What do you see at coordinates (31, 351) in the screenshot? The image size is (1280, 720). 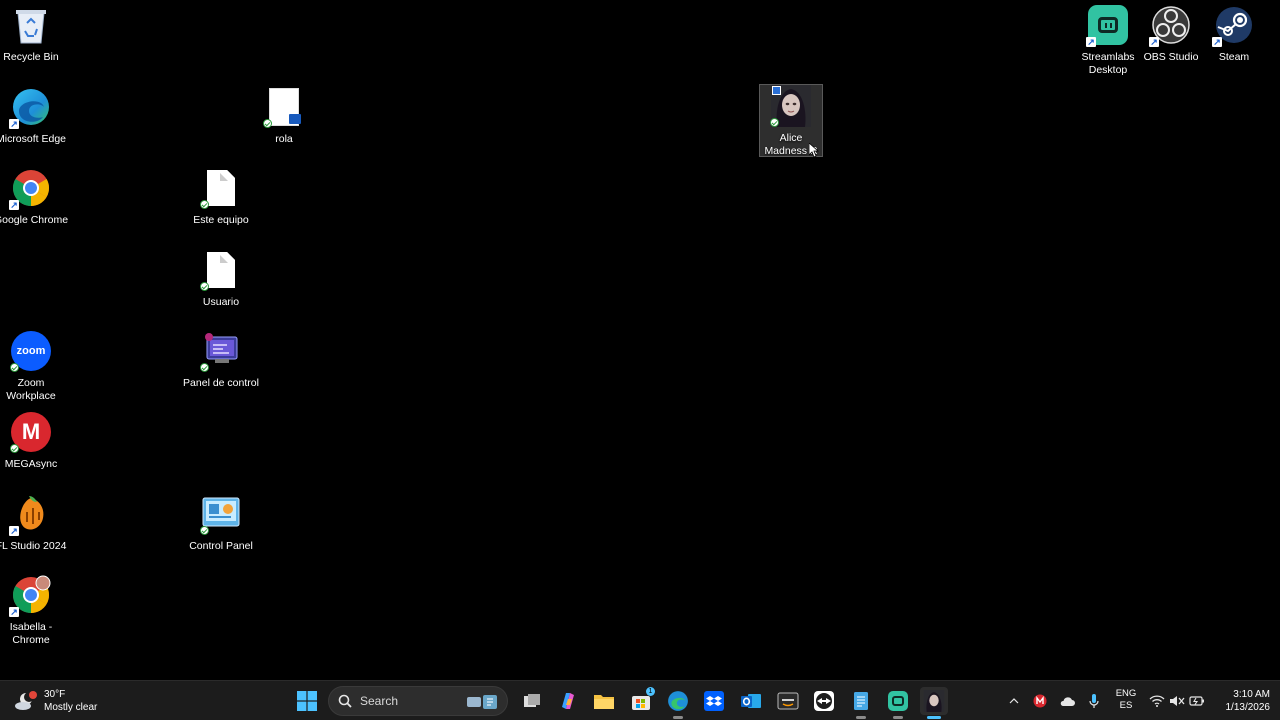 I see `zoom-icon: zoom` at bounding box center [31, 351].